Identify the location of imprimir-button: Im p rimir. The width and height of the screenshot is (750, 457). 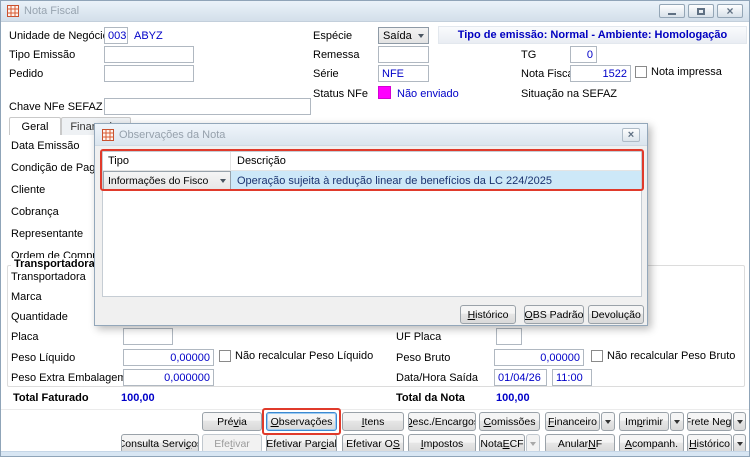
(644, 421).